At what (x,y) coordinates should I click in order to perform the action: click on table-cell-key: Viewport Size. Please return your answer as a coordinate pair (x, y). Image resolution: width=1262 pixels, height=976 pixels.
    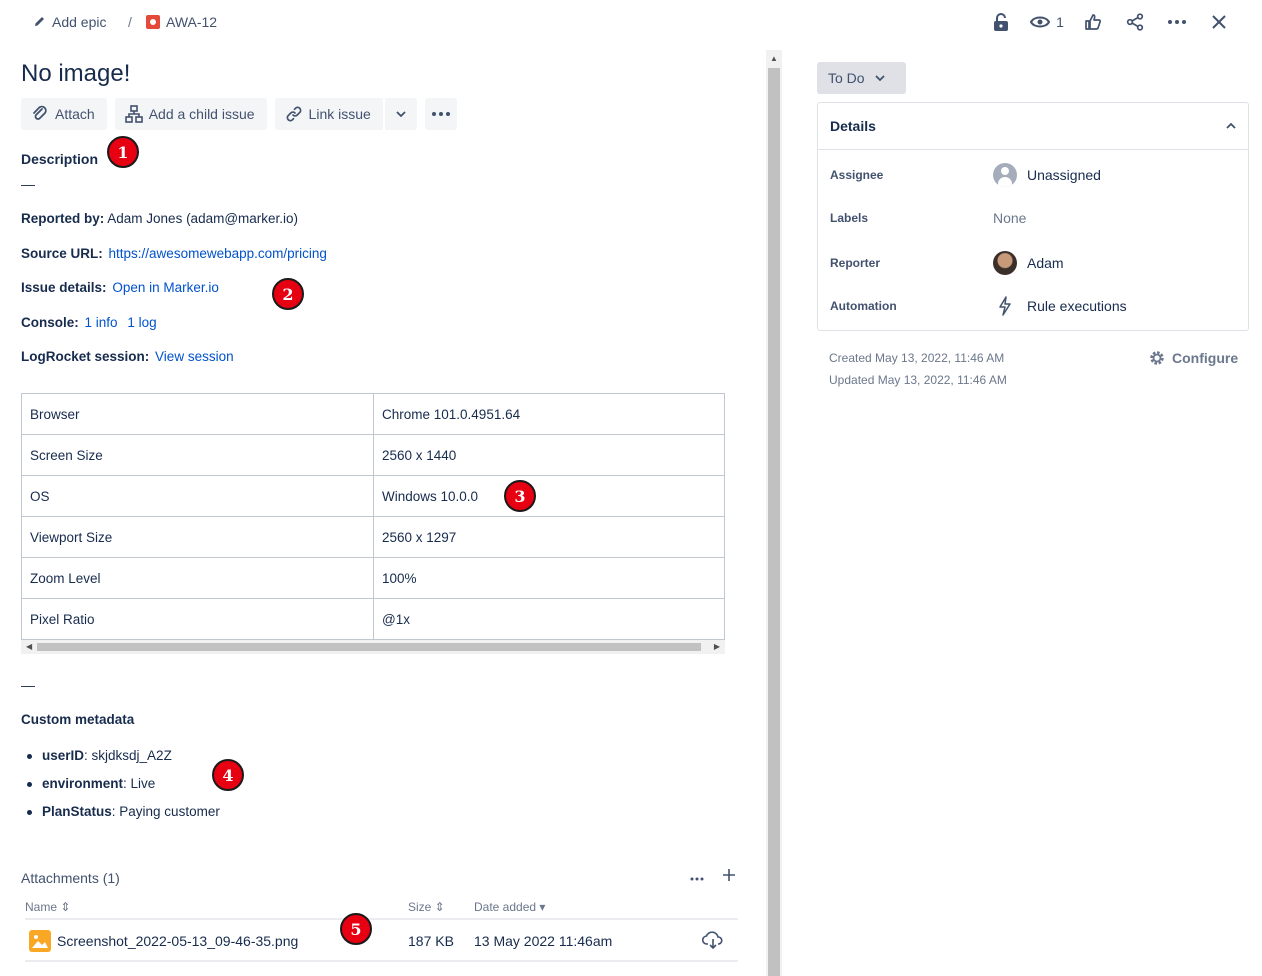
    Looking at the image, I should click on (197, 537).